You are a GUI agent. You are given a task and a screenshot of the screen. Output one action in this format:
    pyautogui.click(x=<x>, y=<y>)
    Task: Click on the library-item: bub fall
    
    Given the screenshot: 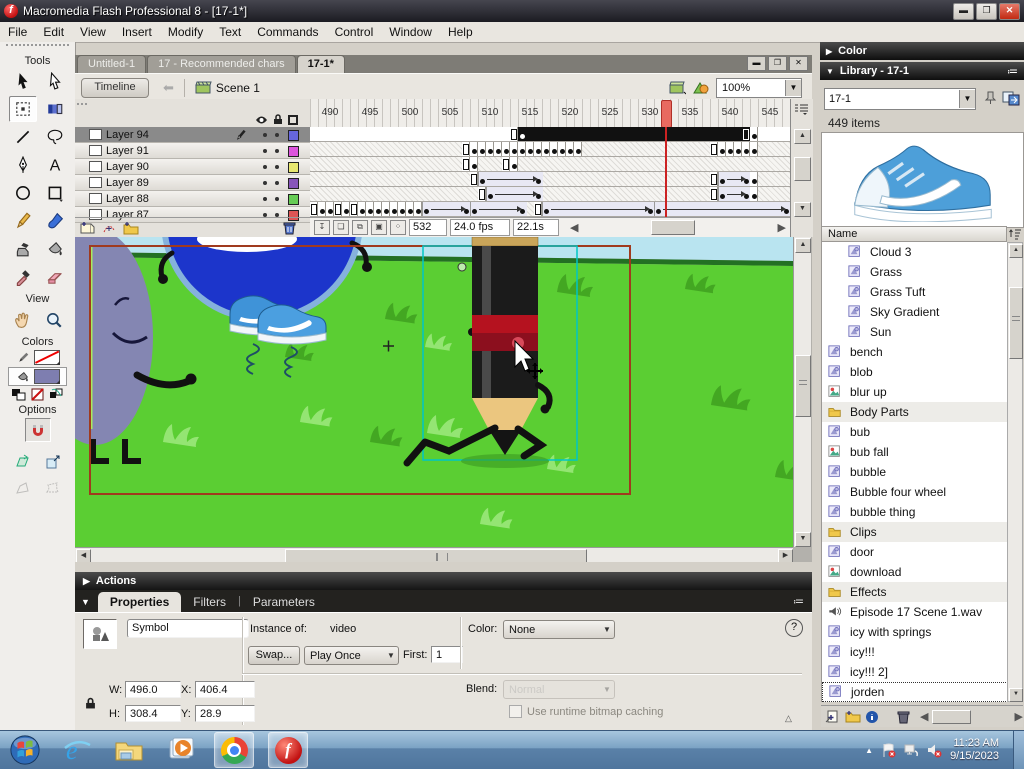 What is the action you would take?
    pyautogui.click(x=915, y=452)
    